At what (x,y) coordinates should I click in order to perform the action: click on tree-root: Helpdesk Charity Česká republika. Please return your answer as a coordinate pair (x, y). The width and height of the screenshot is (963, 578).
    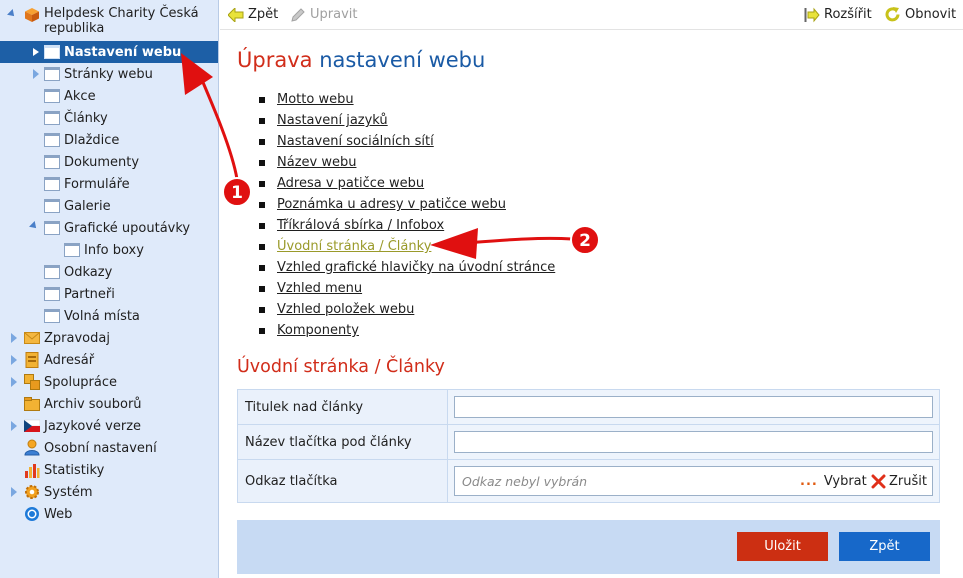
    Looking at the image, I should click on (109, 21).